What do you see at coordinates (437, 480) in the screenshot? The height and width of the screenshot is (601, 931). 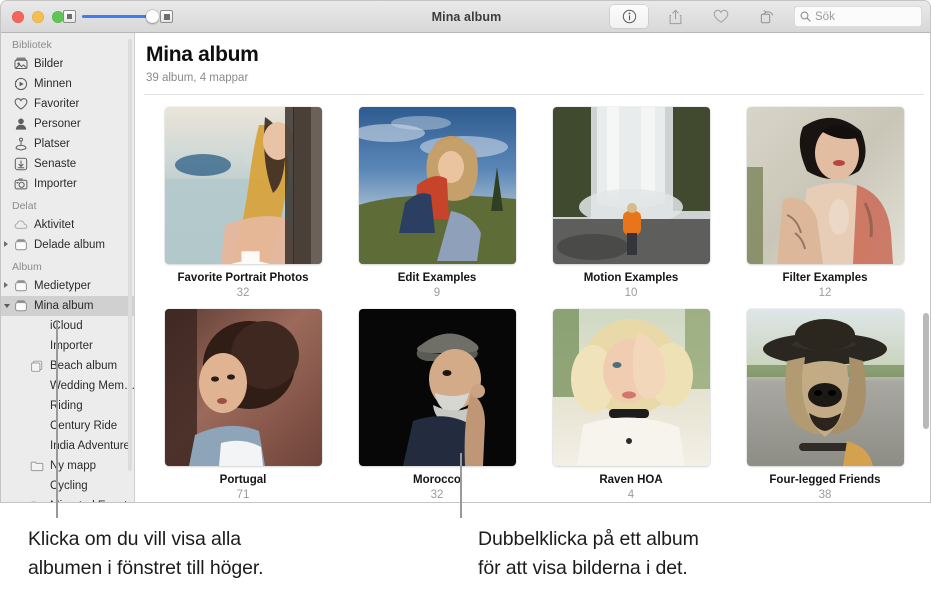 I see `album-title: Morocco` at bounding box center [437, 480].